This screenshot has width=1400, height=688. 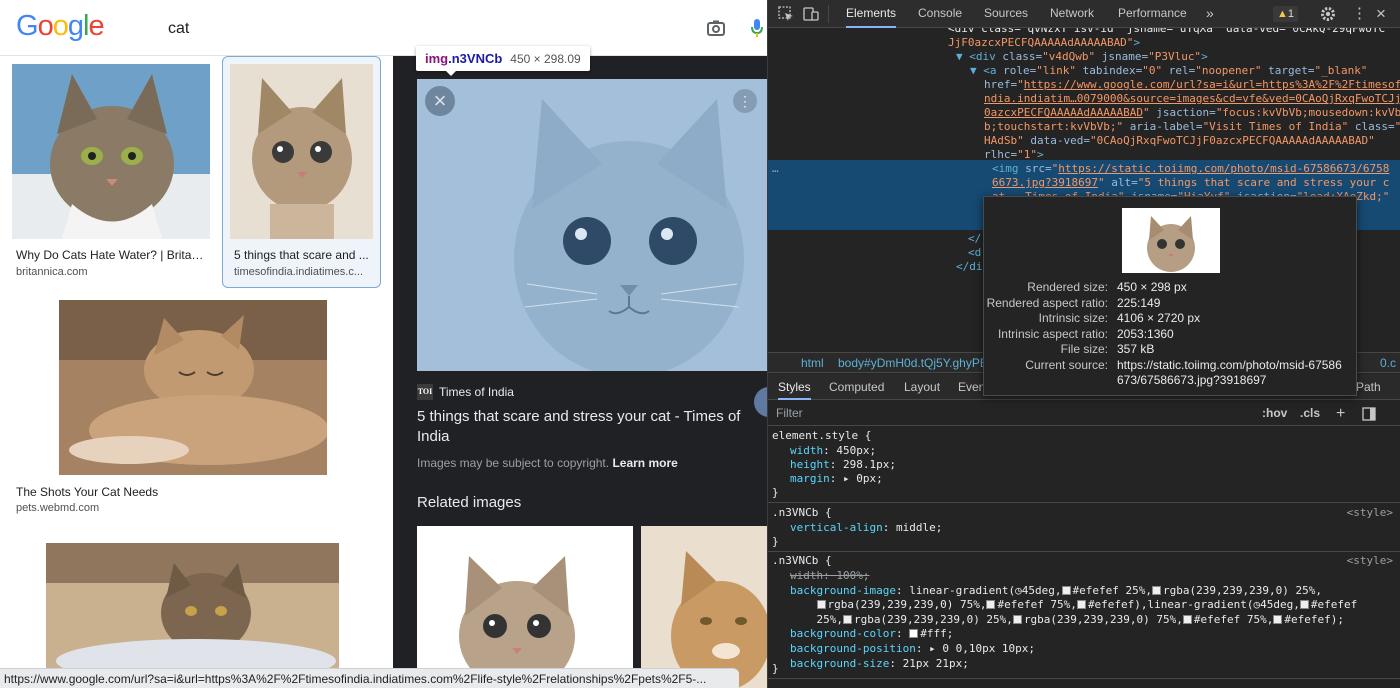 What do you see at coordinates (1310, 413) in the screenshot?
I see `cls-toggle: .cls` at bounding box center [1310, 413].